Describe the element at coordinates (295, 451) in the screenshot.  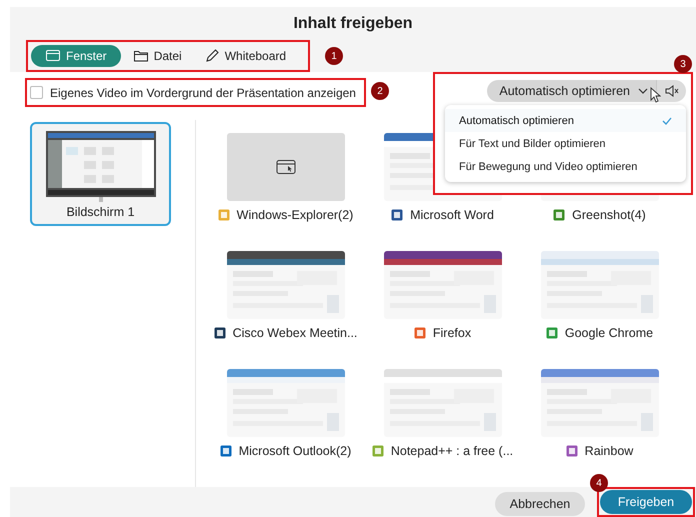
I see `window-label: Microsoft Outlook(2)` at that location.